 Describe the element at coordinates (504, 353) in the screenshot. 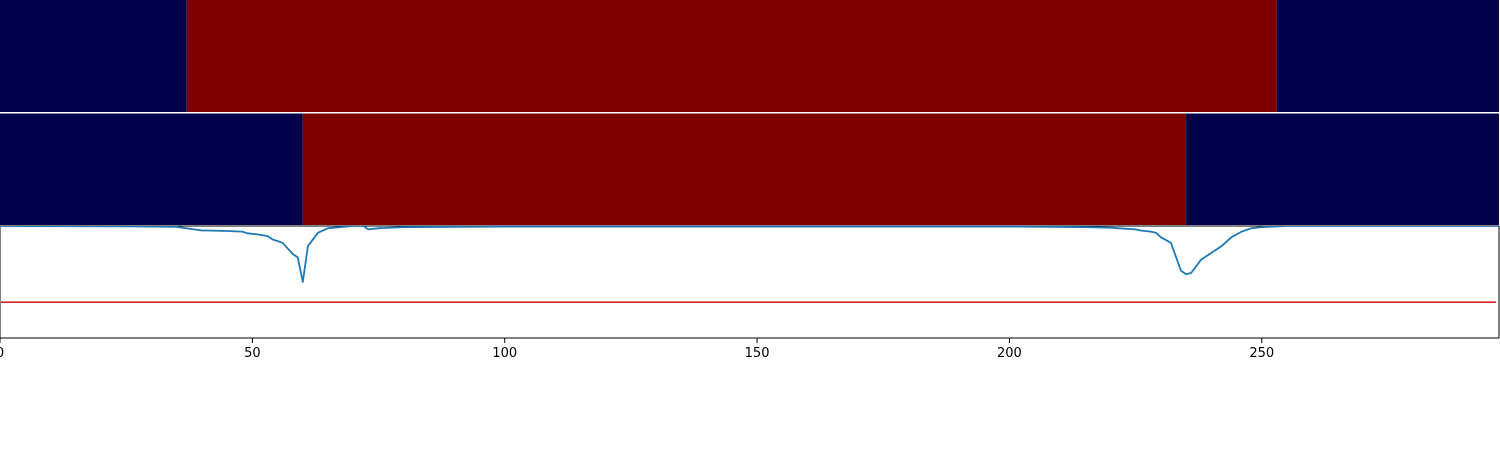

I see `x-tick-label-2: 100` at that location.